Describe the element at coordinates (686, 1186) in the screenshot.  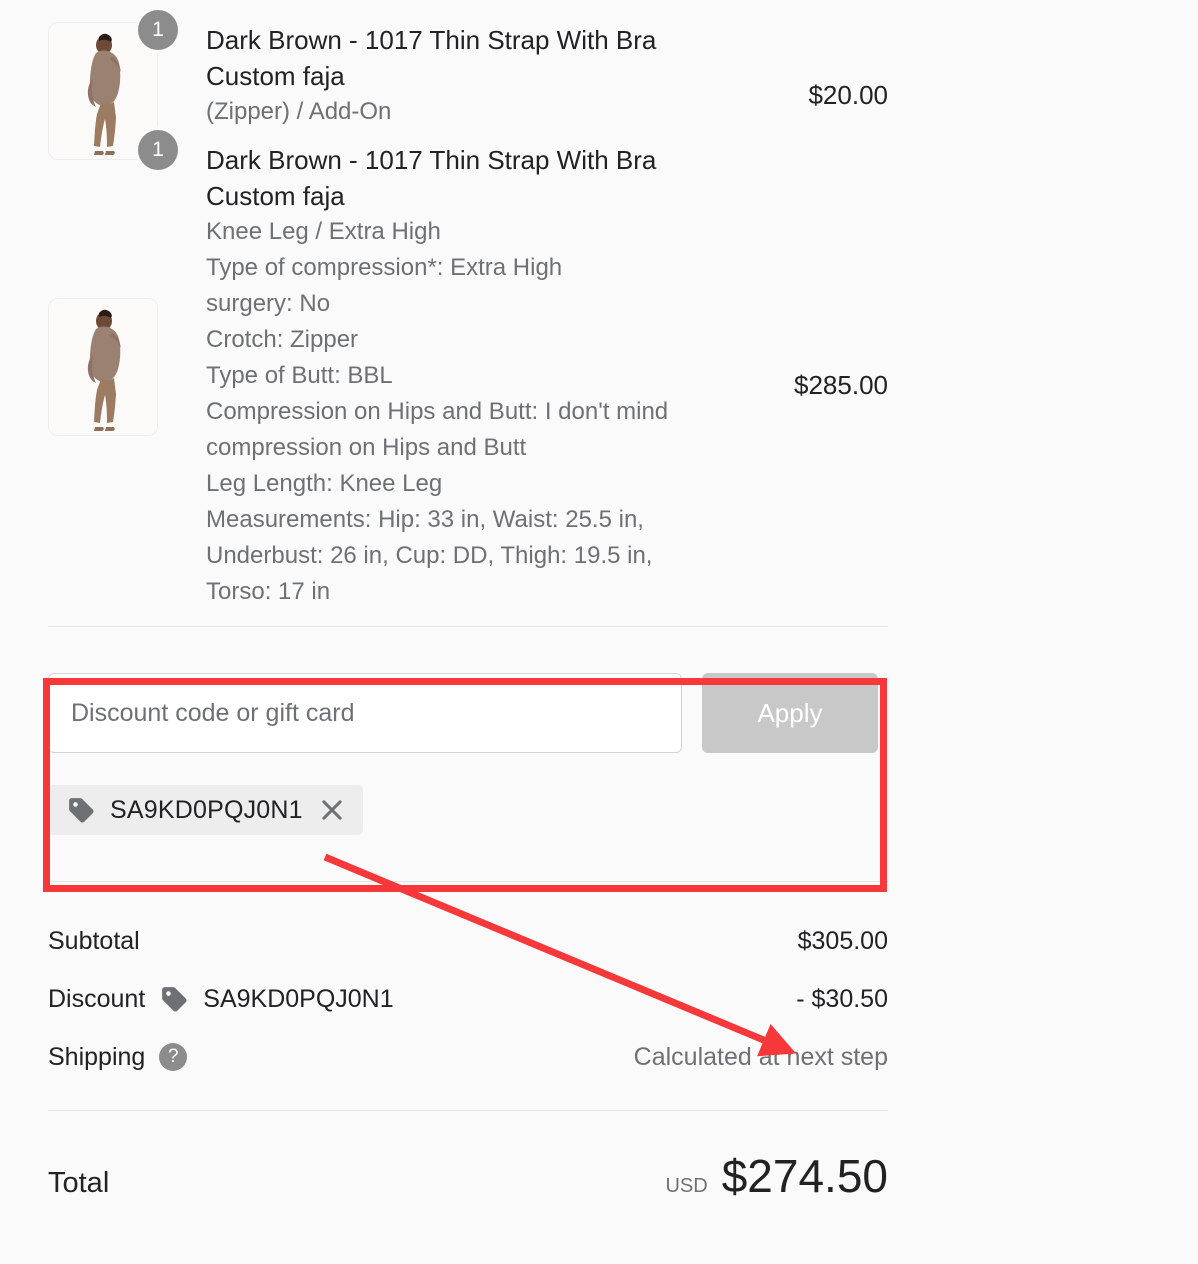
I see `total-currency: USD` at that location.